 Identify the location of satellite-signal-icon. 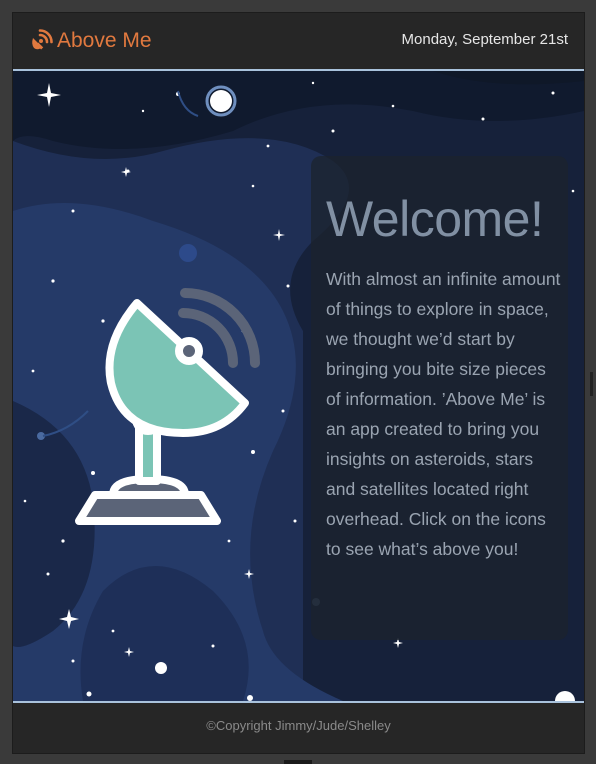
(42, 39).